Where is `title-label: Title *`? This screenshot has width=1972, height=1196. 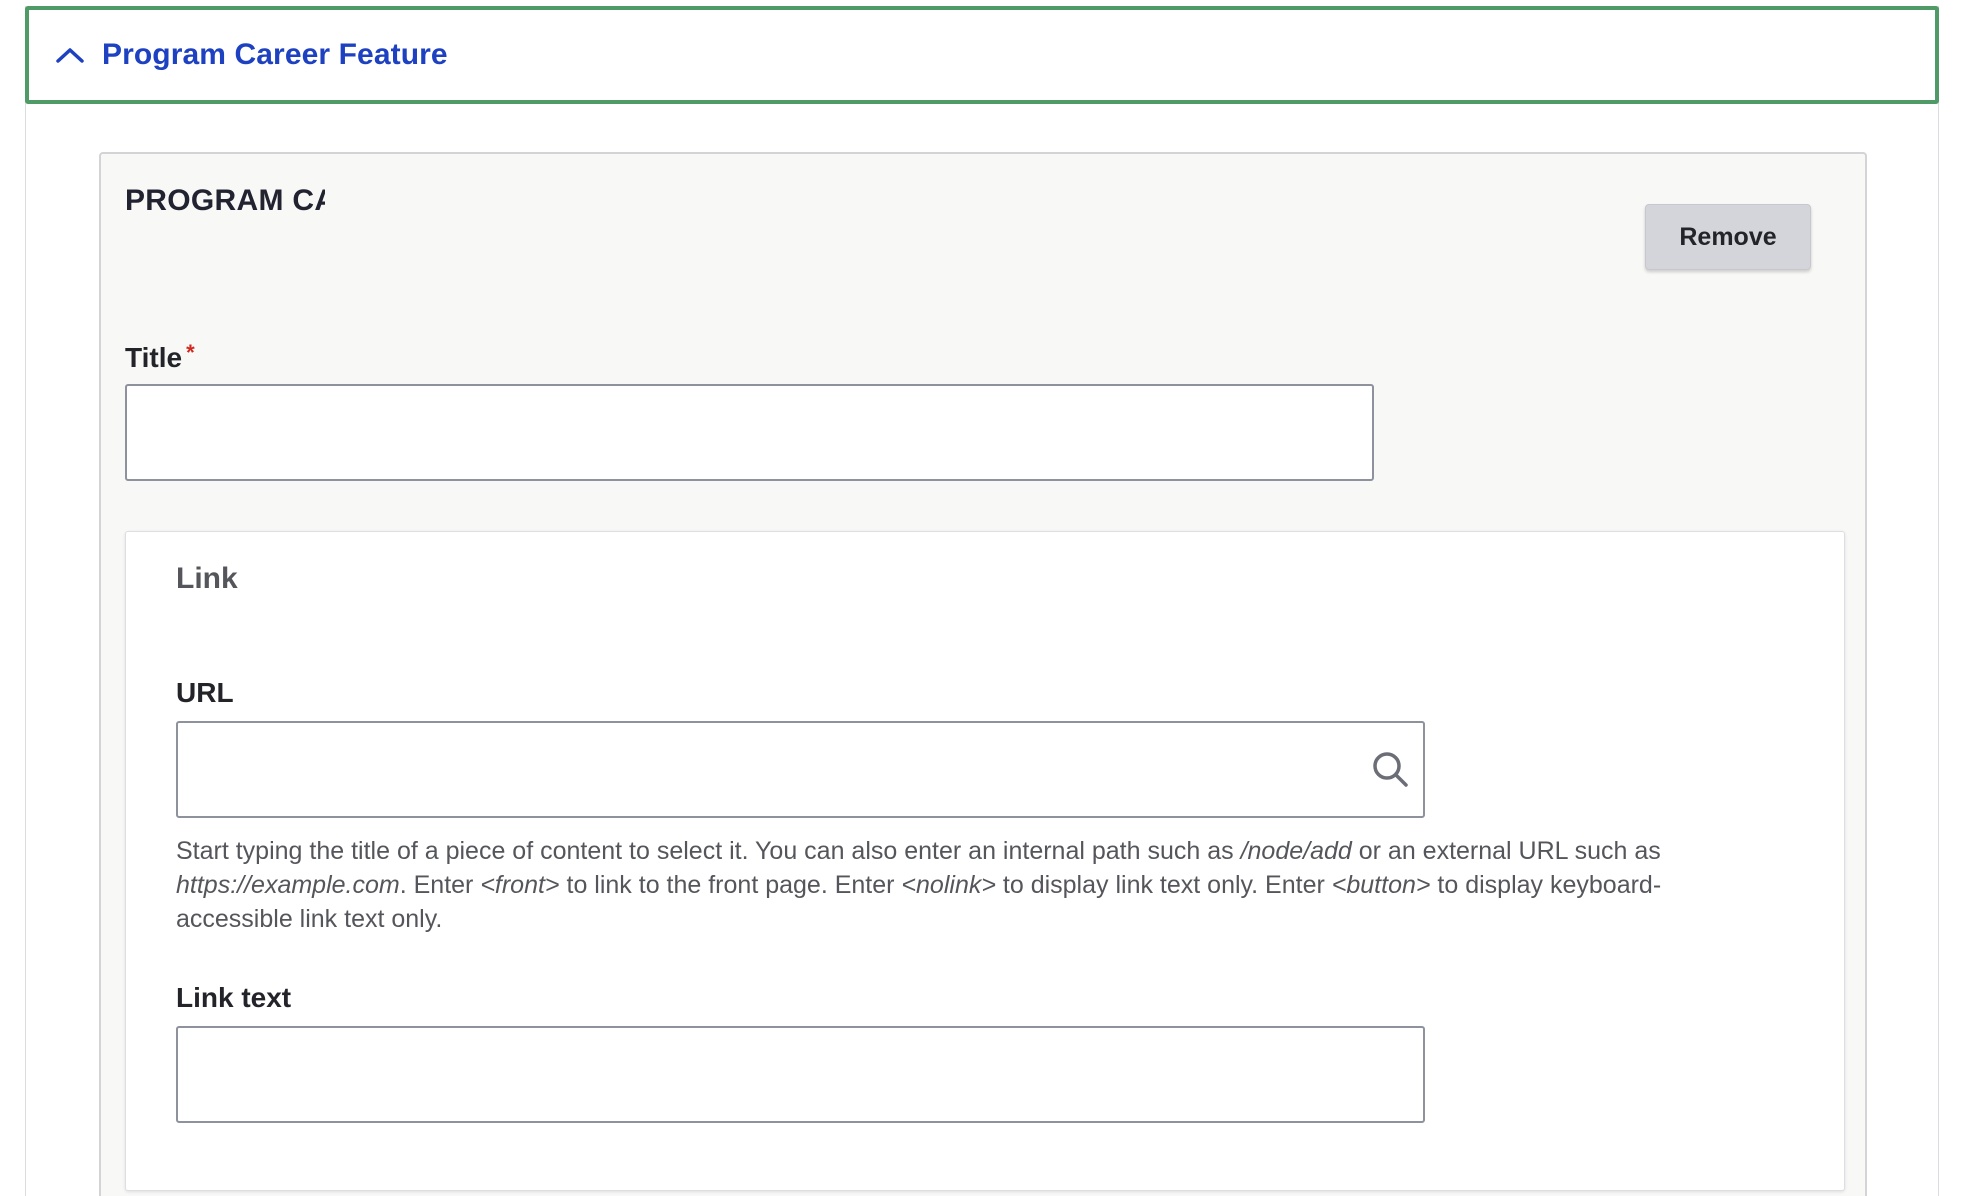 title-label: Title * is located at coordinates (160, 357).